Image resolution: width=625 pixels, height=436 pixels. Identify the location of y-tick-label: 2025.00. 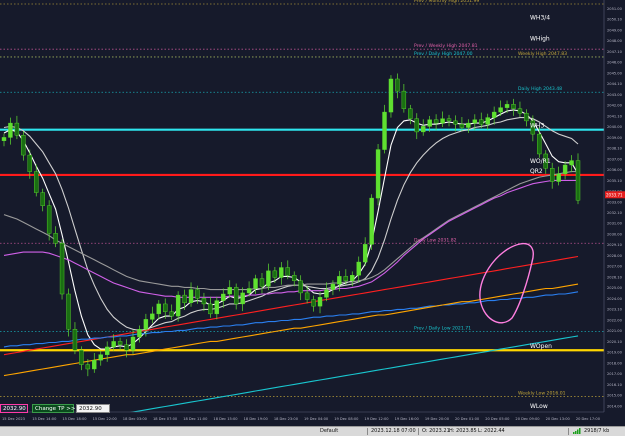
(615, 288).